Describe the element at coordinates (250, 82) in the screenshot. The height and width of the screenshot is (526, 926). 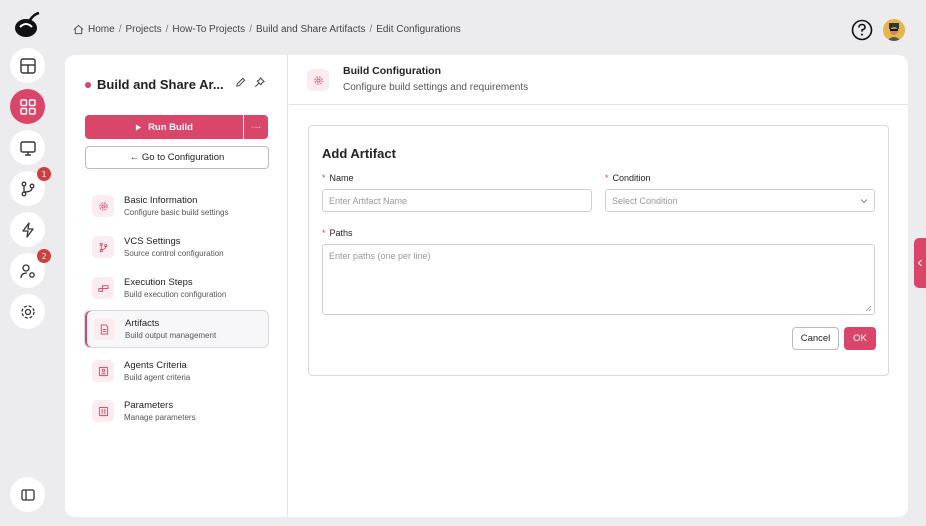
I see `title-actions` at that location.